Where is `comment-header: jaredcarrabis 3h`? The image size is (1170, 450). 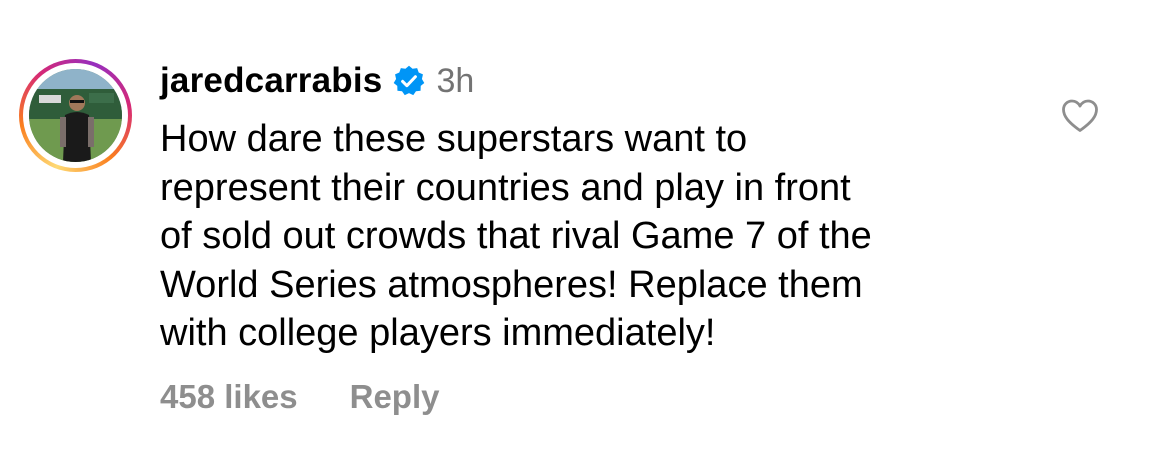
comment-header: jaredcarrabis 3h is located at coordinates (317, 81).